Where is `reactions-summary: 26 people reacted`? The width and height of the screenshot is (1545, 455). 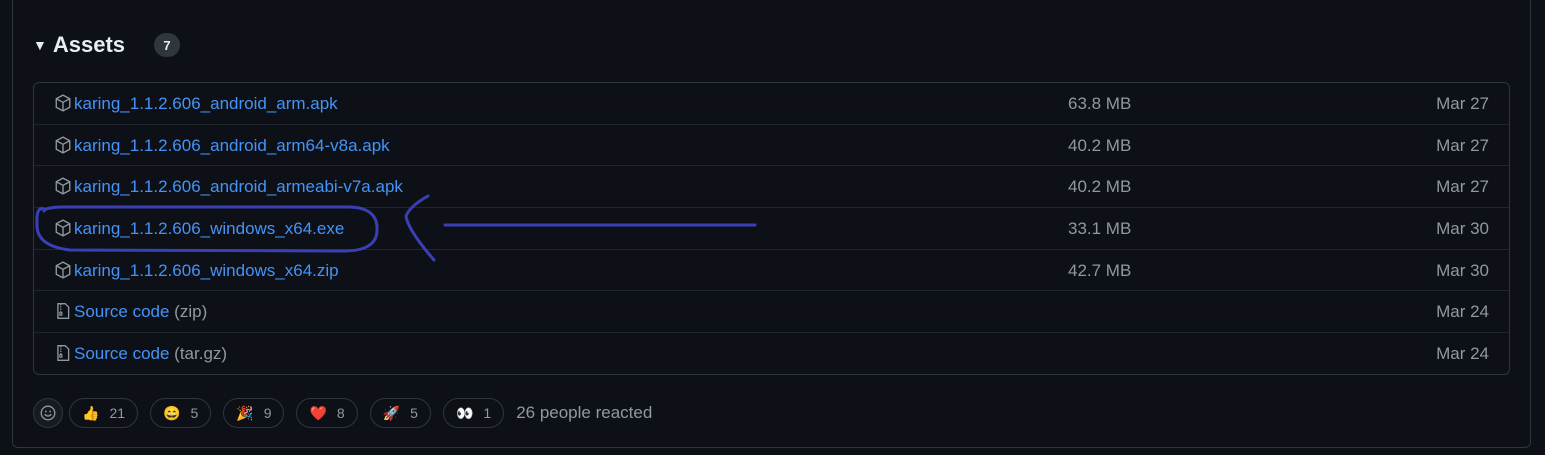
reactions-summary: 26 people reacted is located at coordinates (584, 413).